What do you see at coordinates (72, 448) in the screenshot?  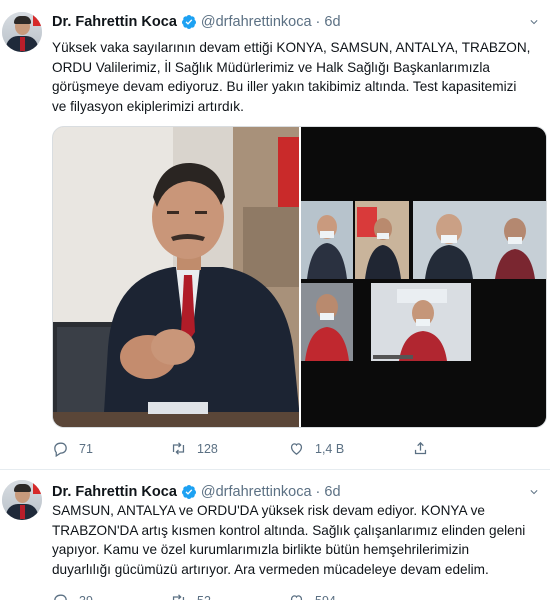 I see `reply-button: 71` at bounding box center [72, 448].